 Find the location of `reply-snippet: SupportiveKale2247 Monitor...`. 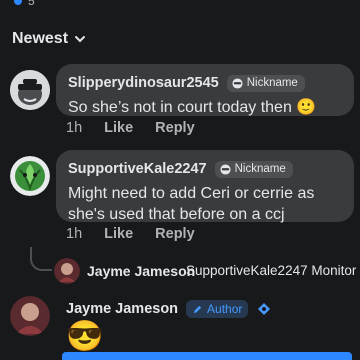

reply-snippet: SupportiveKale2247 Monitor... is located at coordinates (271, 270).